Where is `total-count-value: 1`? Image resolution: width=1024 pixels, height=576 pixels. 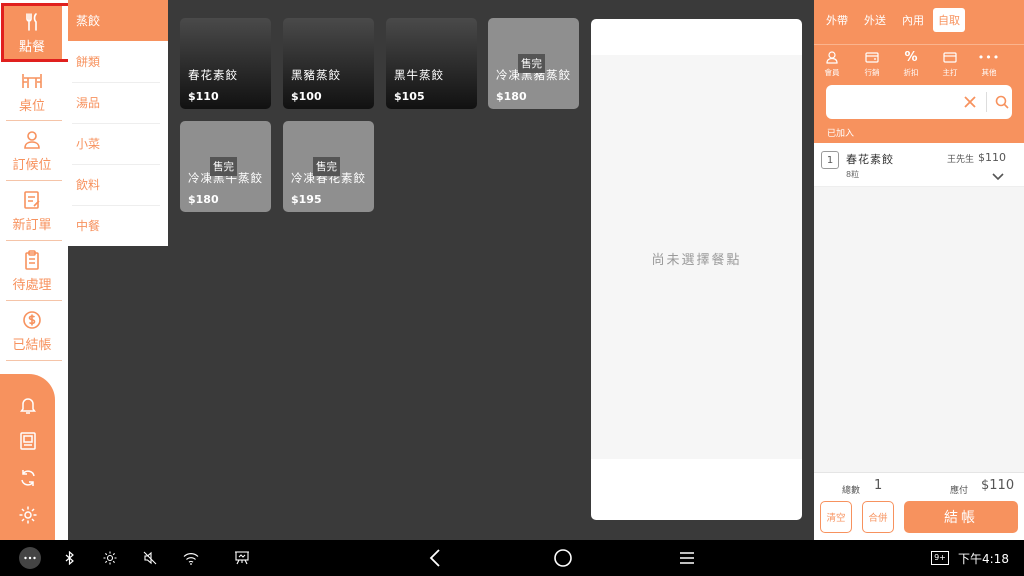 total-count-value: 1 is located at coordinates (878, 485).